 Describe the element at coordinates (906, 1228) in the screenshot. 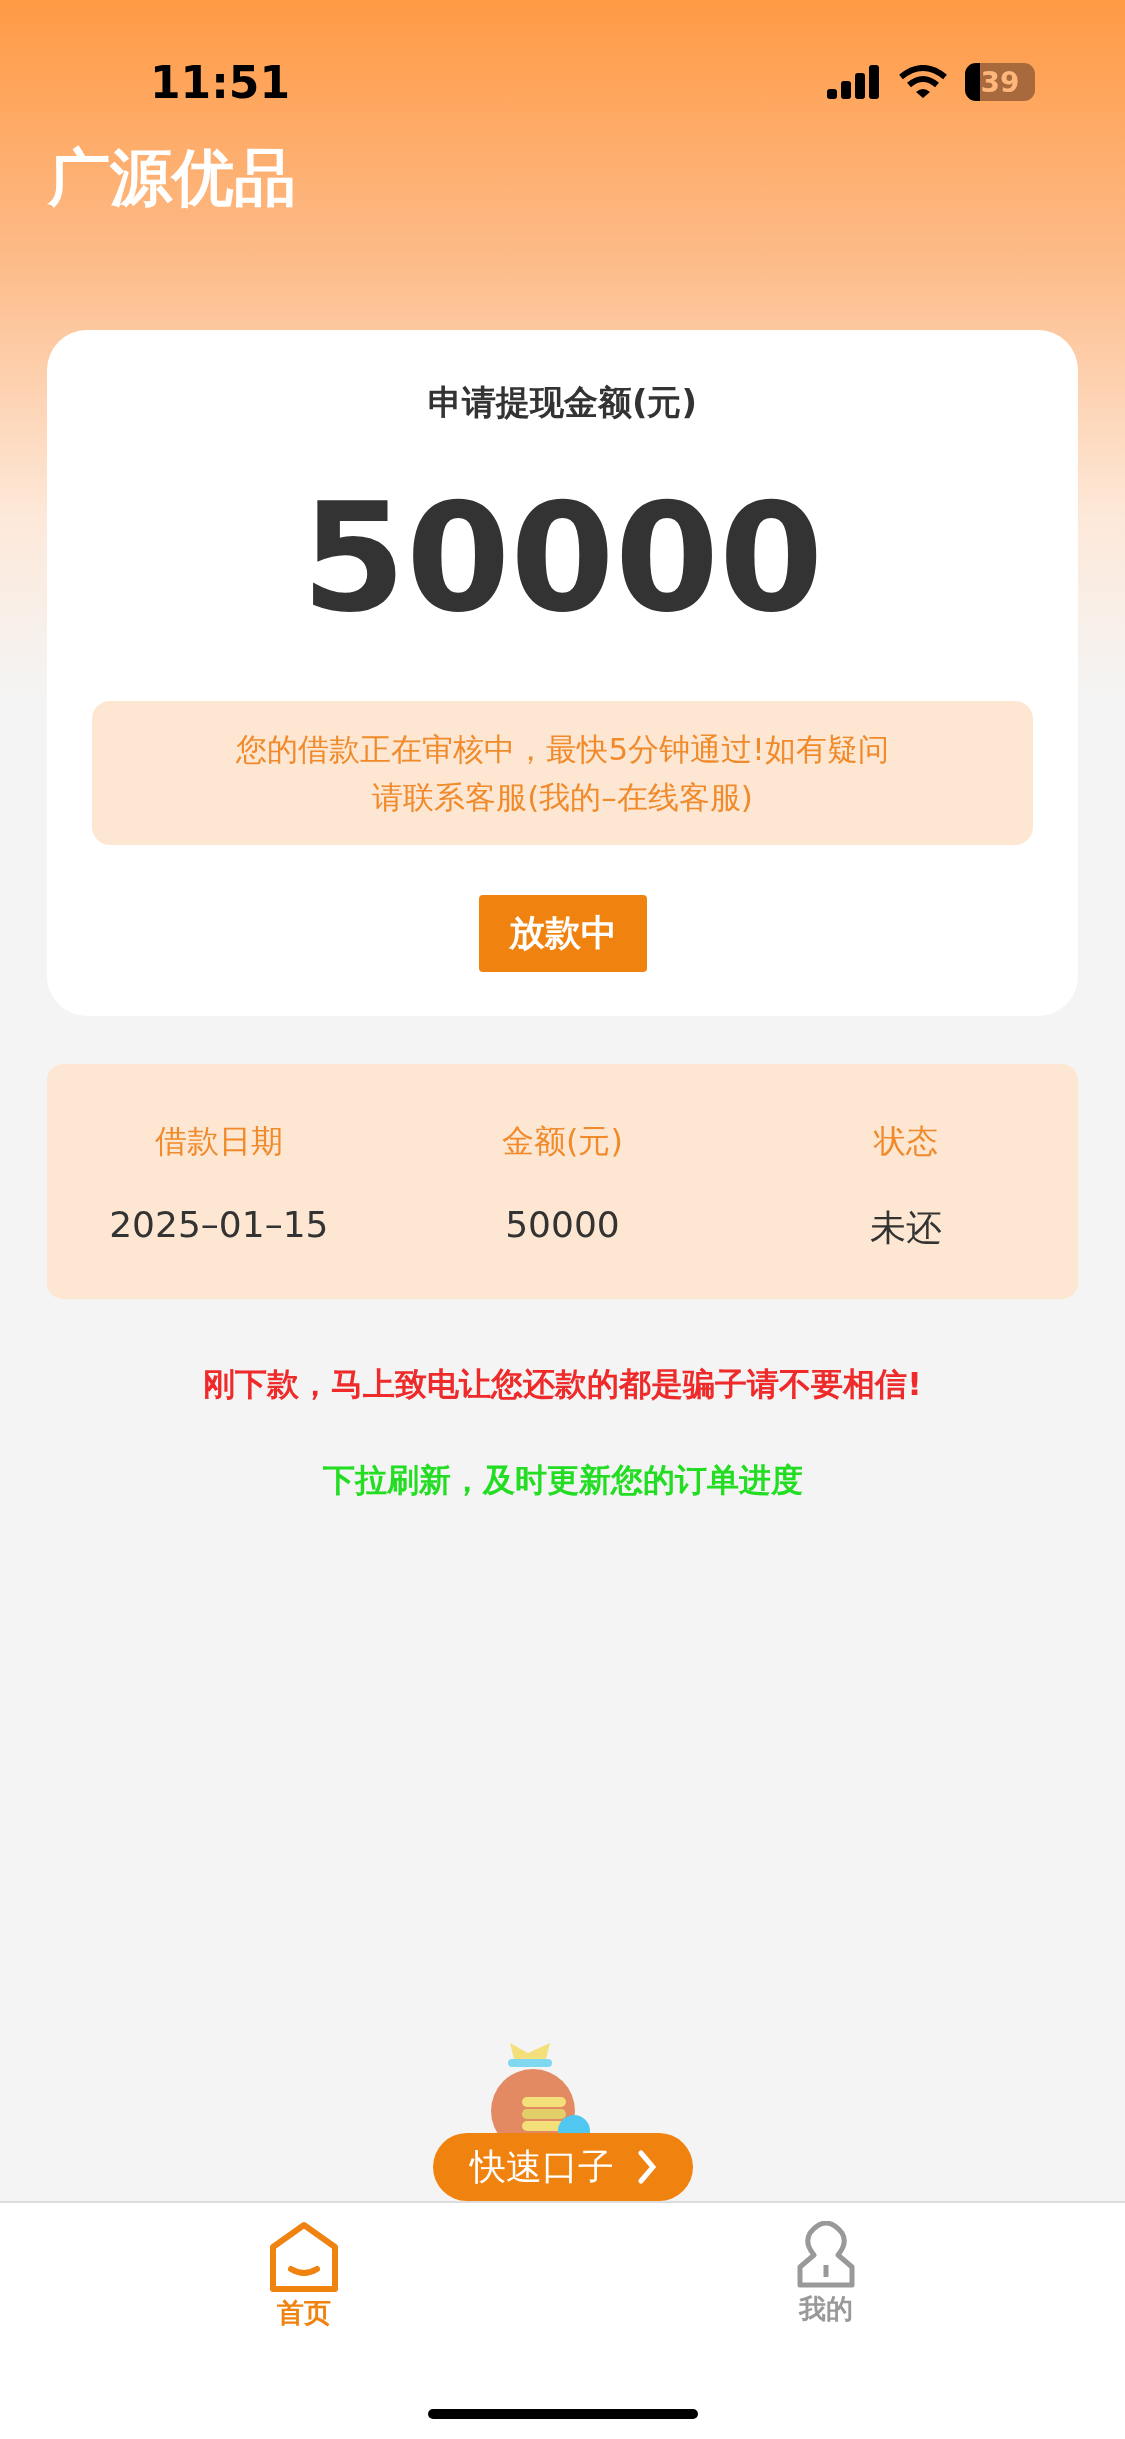

I see `table-cell-text: 未还` at that location.